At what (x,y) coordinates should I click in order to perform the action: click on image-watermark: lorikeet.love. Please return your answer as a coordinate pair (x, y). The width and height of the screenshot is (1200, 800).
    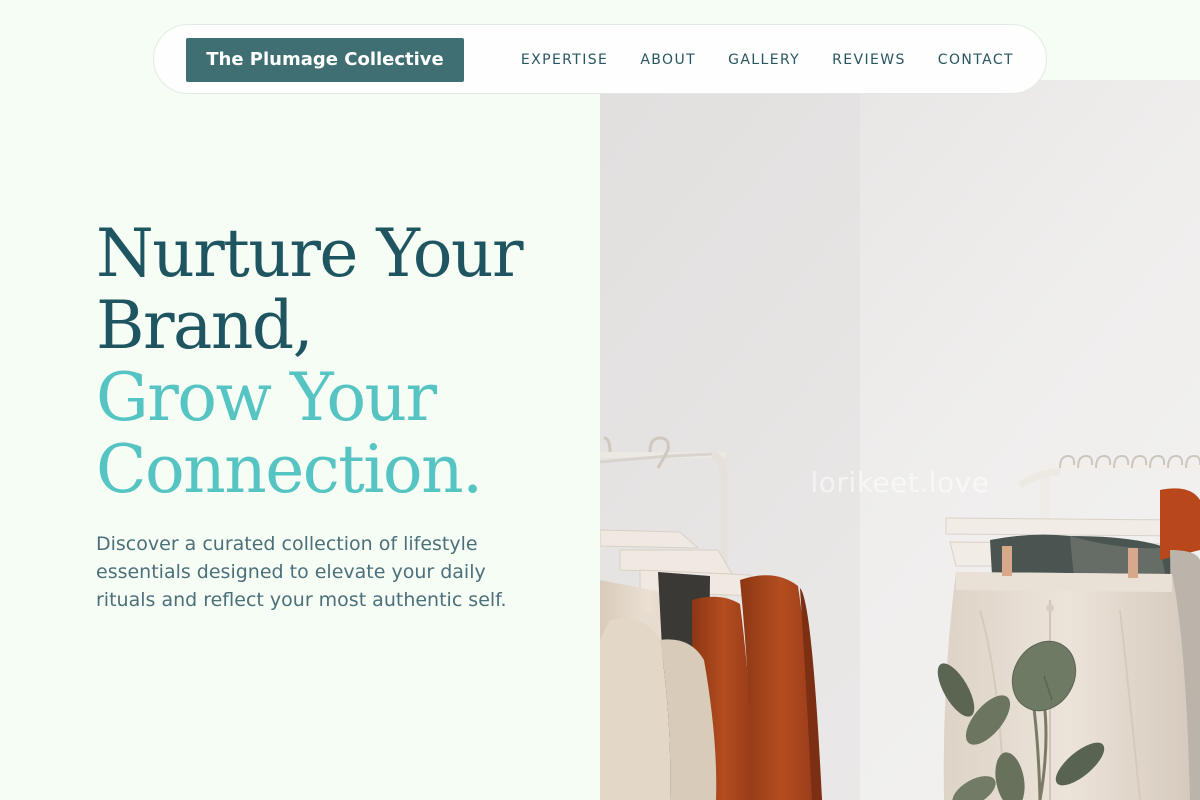
    Looking at the image, I should click on (900, 482).